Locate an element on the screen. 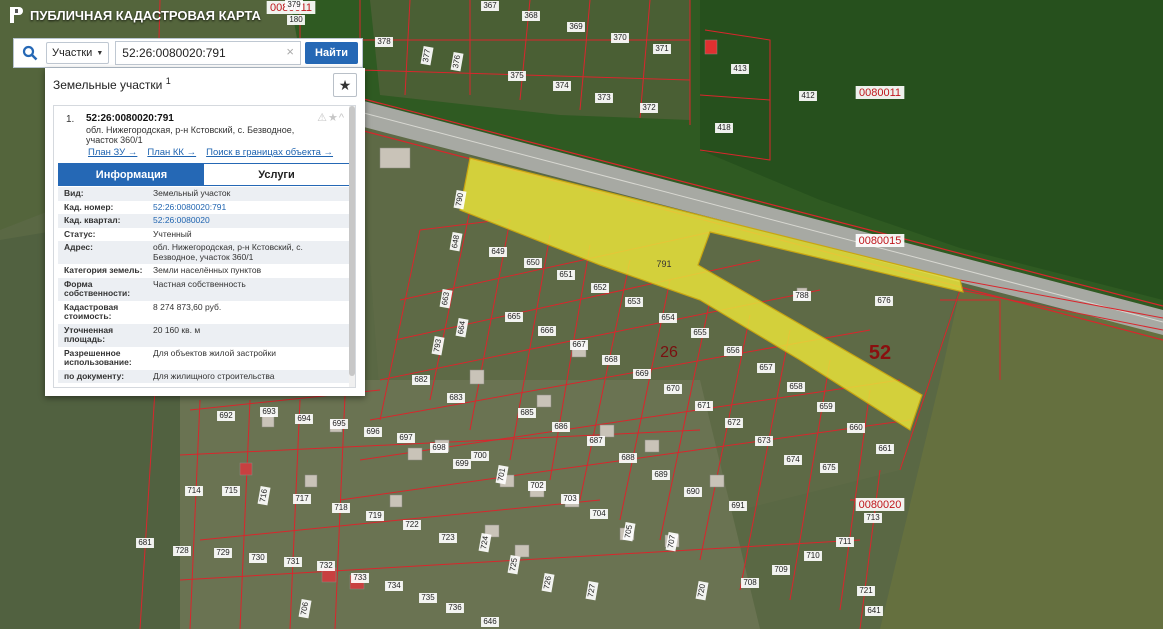 This screenshot has width=1163, height=629. property-row: Уточненная площадь: 20 160 кв. м is located at coordinates (204, 335).